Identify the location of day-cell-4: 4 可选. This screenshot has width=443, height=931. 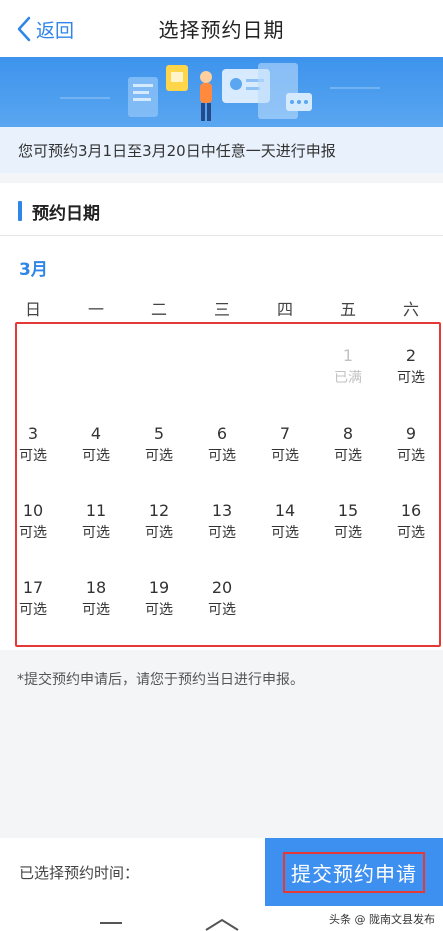
(96, 448).